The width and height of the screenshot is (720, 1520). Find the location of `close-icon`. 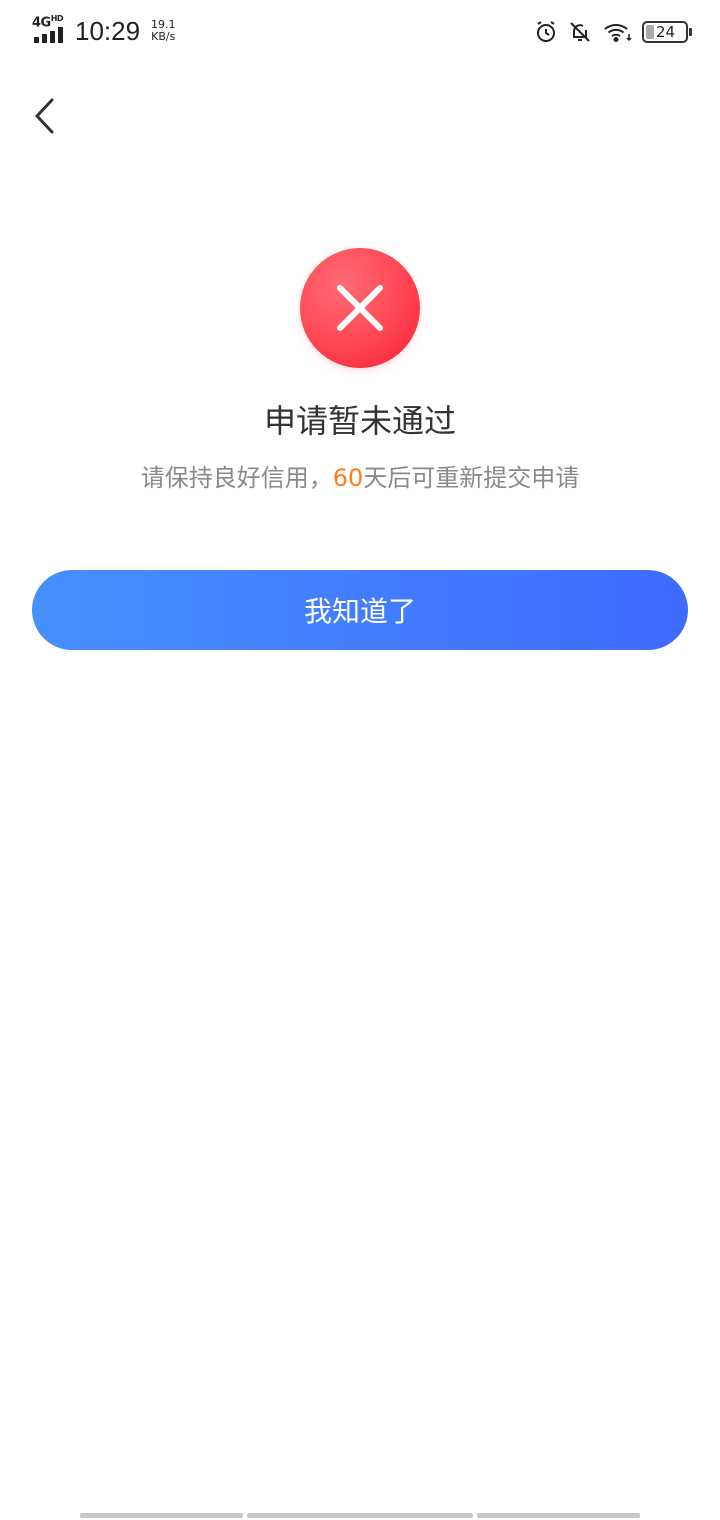

close-icon is located at coordinates (360, 308).